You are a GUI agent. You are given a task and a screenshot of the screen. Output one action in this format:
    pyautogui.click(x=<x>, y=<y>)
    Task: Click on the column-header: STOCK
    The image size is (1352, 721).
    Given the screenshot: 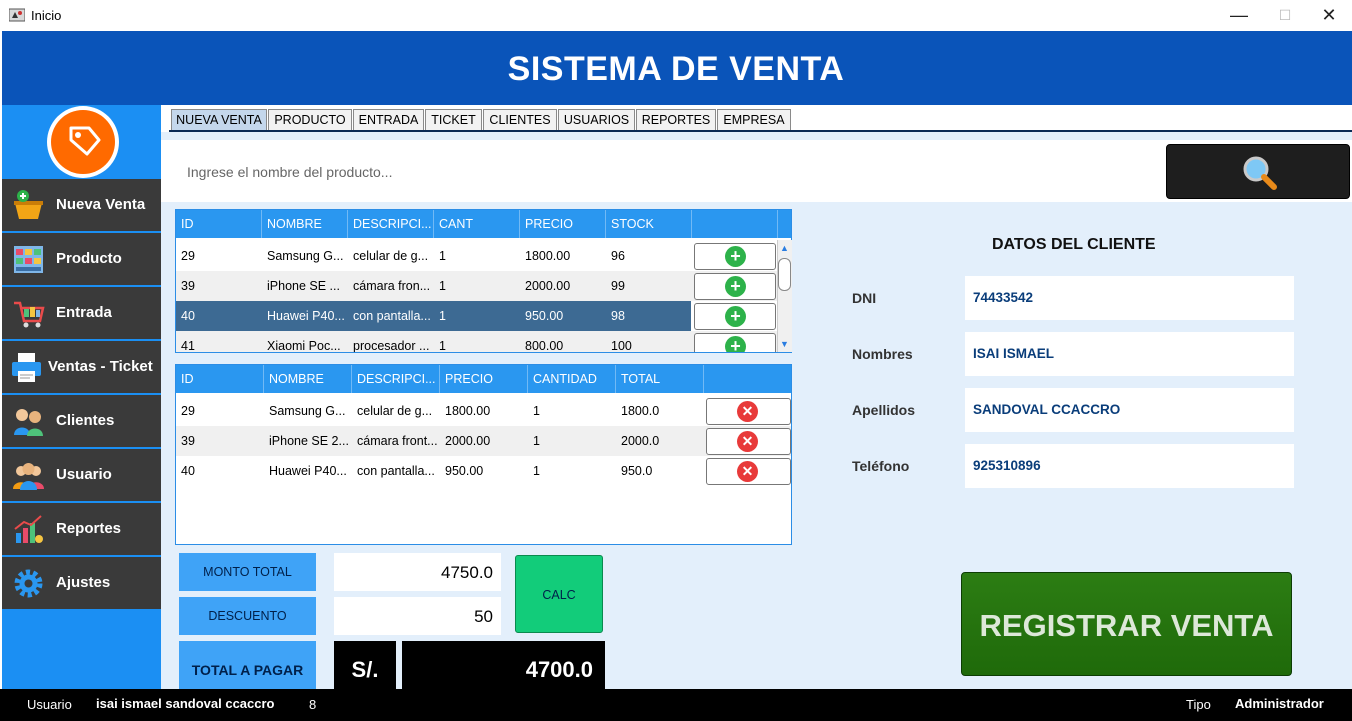 What is the action you would take?
    pyautogui.click(x=649, y=224)
    